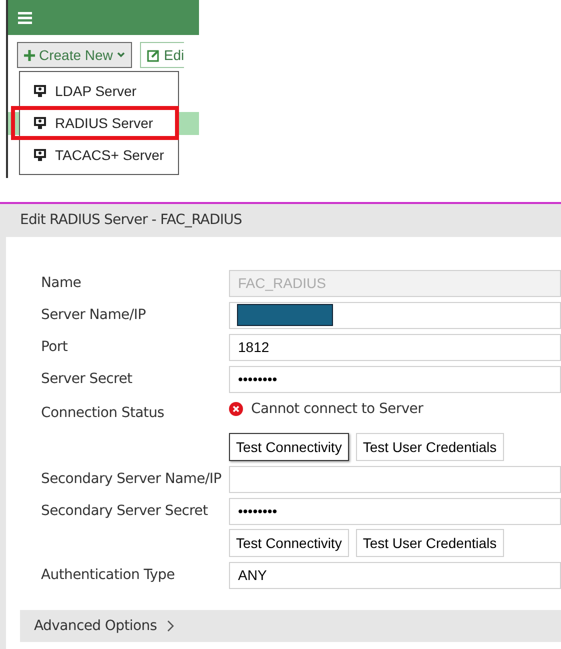  I want to click on field-label: Name, so click(61, 283).